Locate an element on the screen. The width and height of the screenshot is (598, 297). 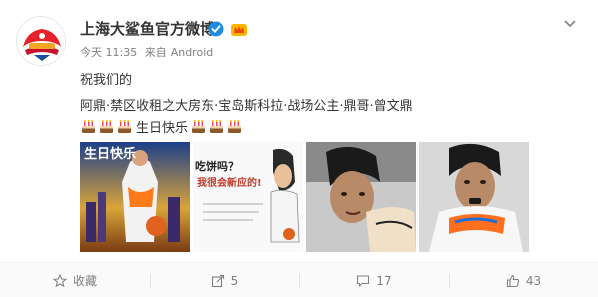
poster-caption: 生日快乐 is located at coordinates (110, 154).